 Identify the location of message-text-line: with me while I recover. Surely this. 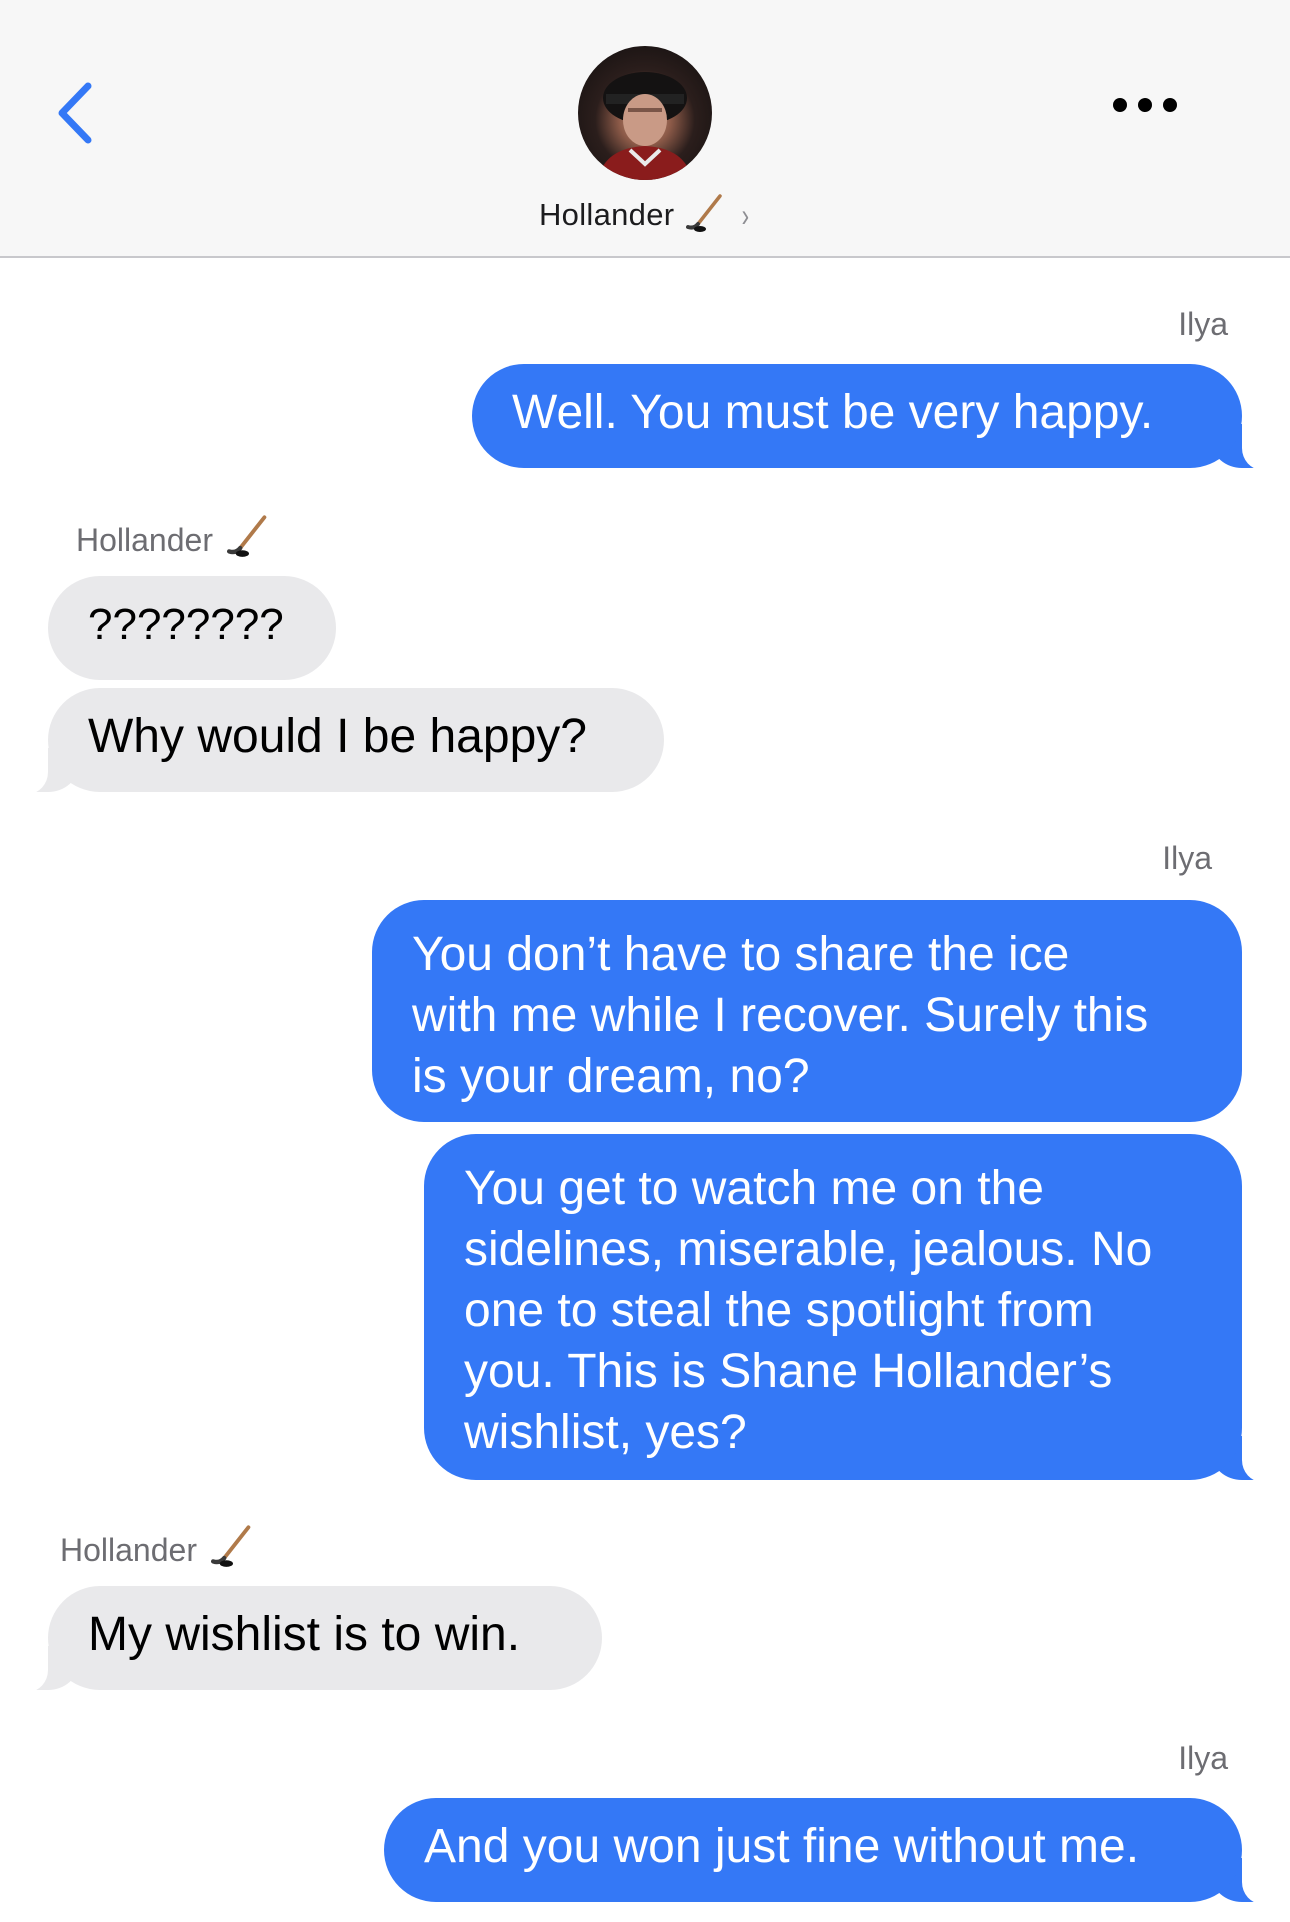
(780, 1015).